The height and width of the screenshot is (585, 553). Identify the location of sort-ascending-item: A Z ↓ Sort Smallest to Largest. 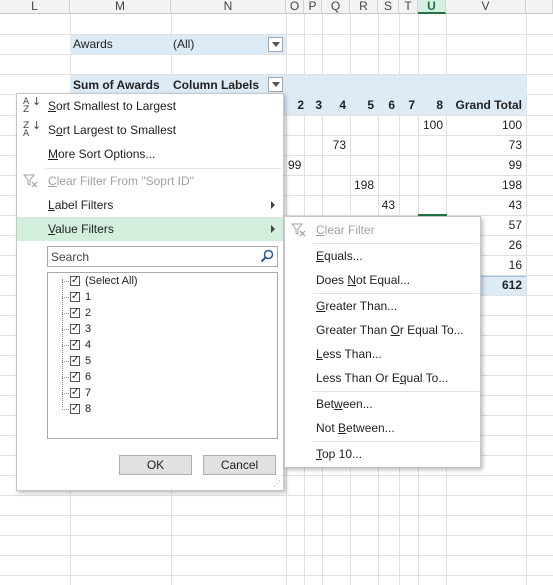
(150, 106).